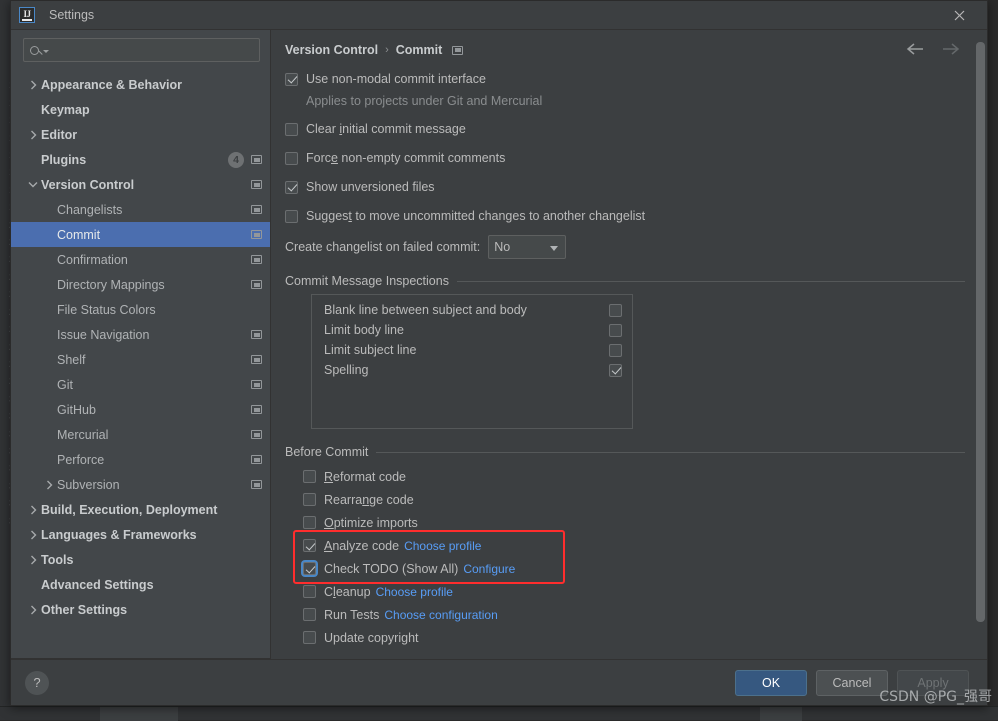 This screenshot has width=998, height=721. I want to click on sidebar-item-other-settings: Other Settings, so click(140, 609).